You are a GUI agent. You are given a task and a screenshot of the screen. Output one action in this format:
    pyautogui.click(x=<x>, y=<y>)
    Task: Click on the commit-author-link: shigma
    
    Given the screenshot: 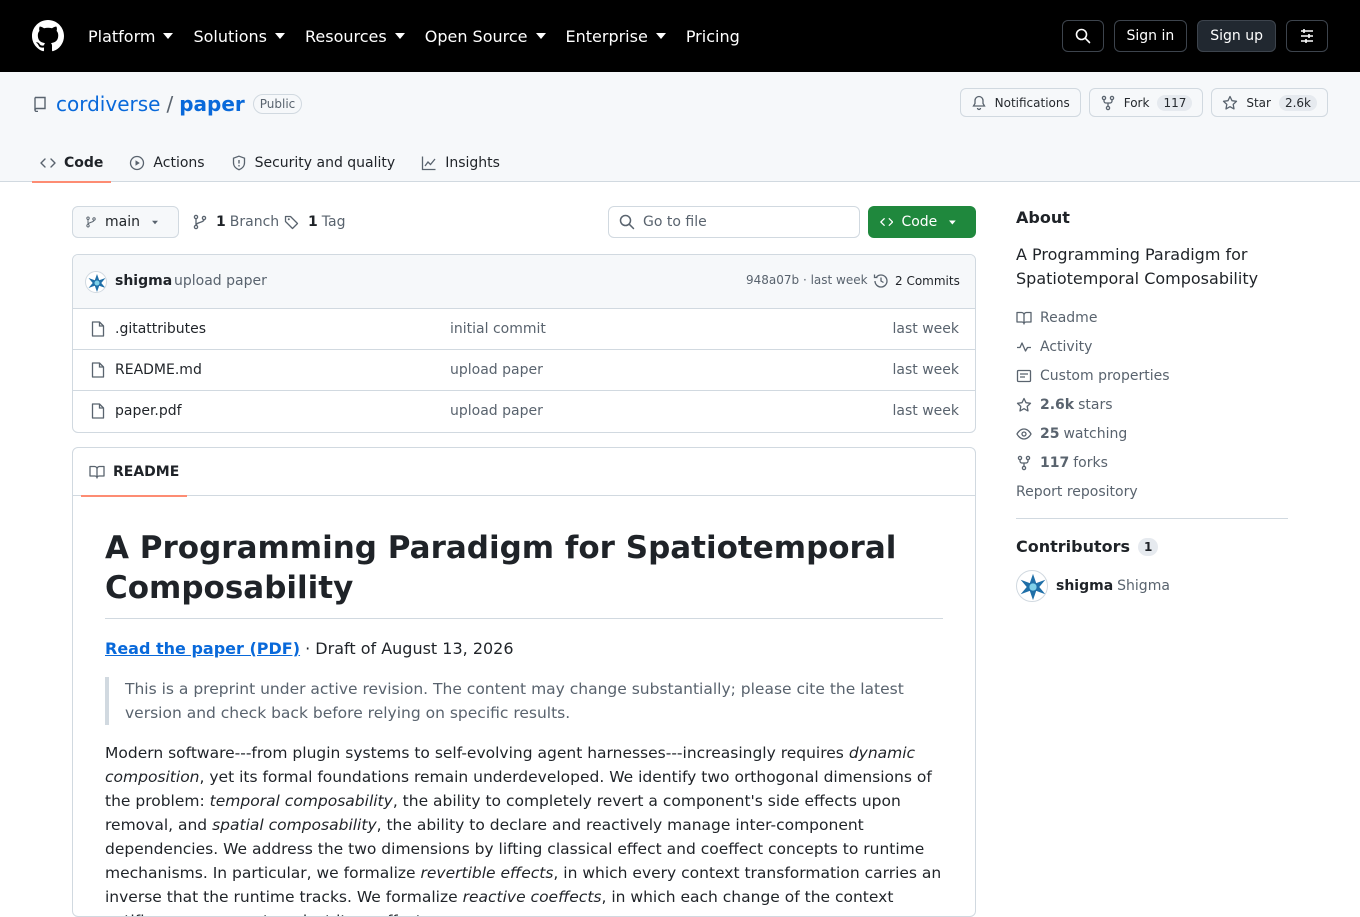 What is the action you would take?
    pyautogui.click(x=143, y=281)
    